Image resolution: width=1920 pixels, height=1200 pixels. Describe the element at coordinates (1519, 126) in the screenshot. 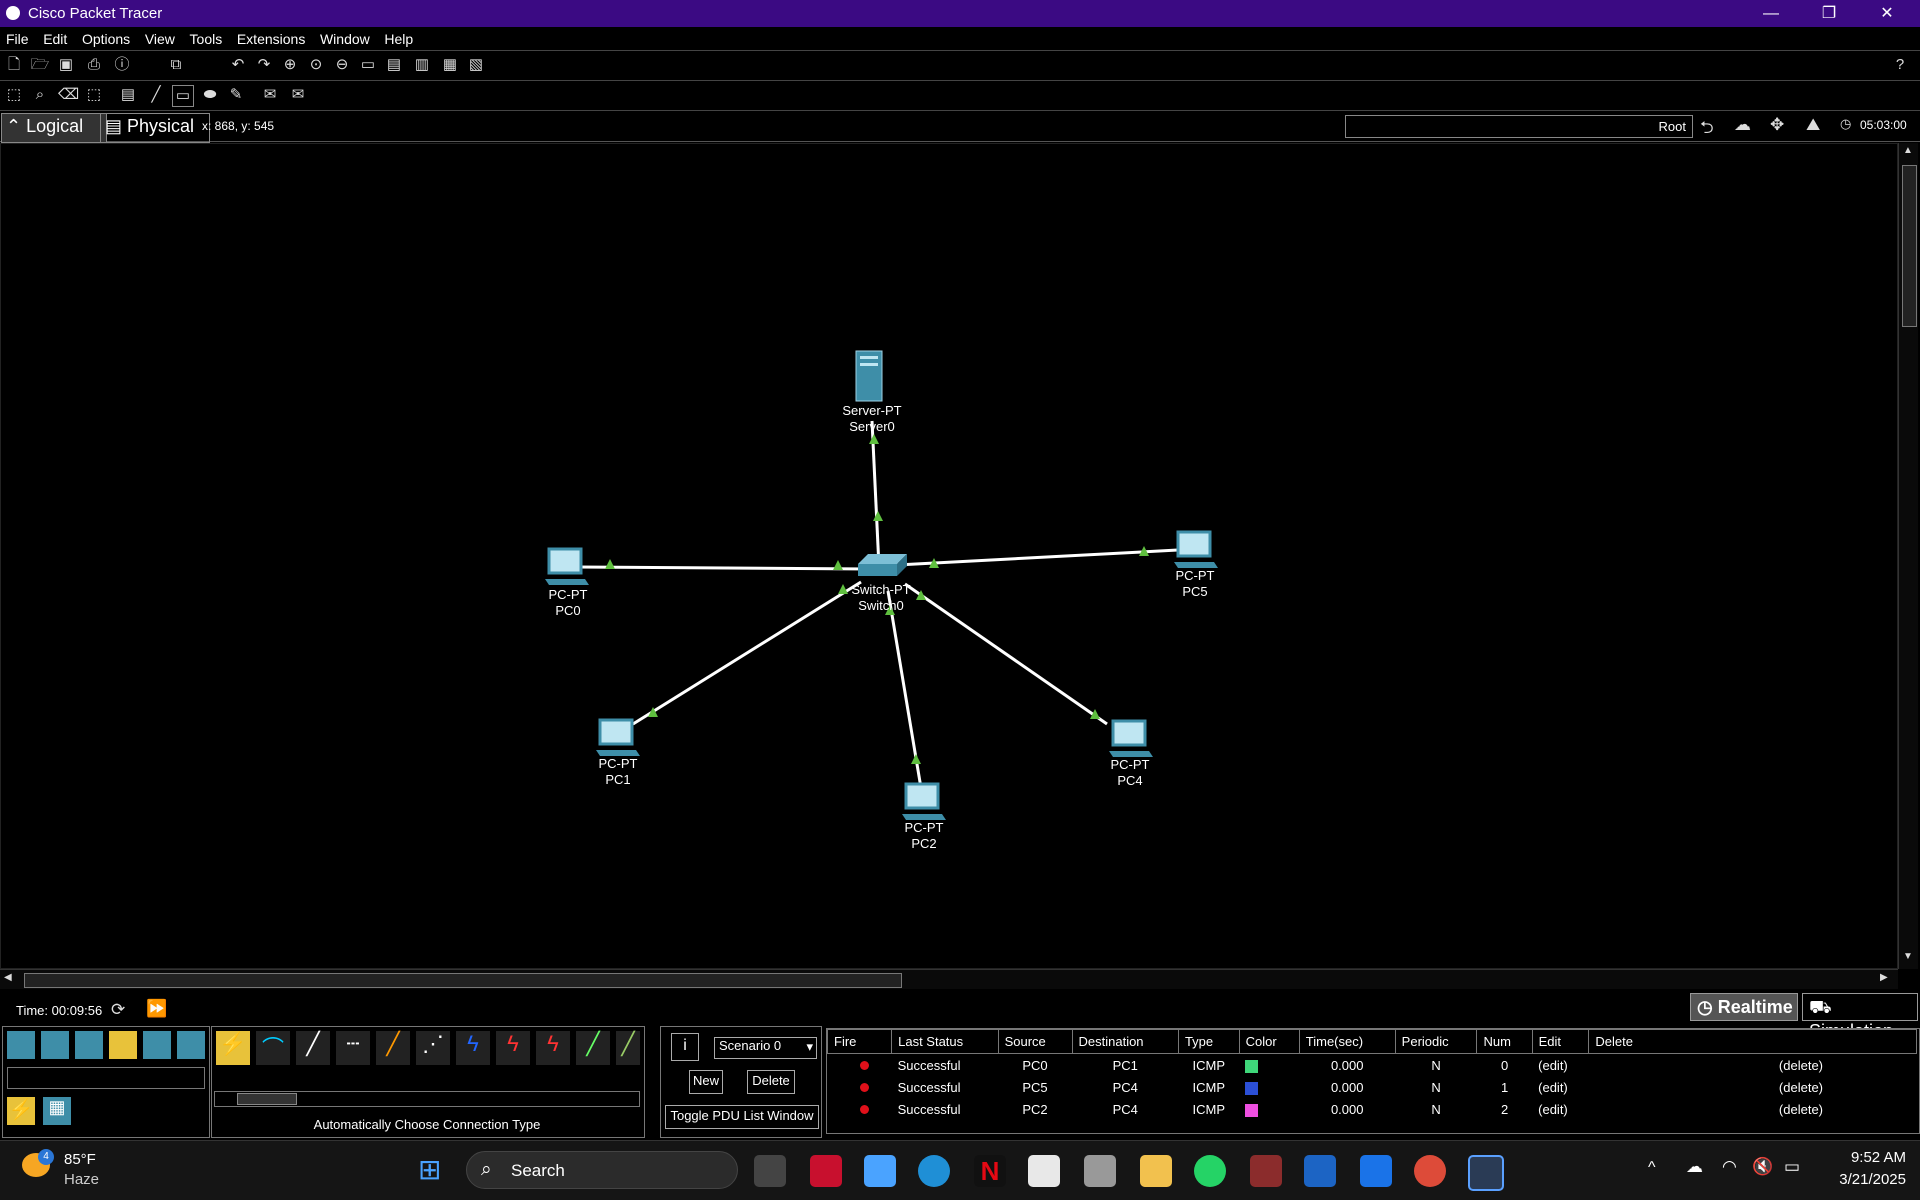

I see `root-path-bar: Root` at that location.